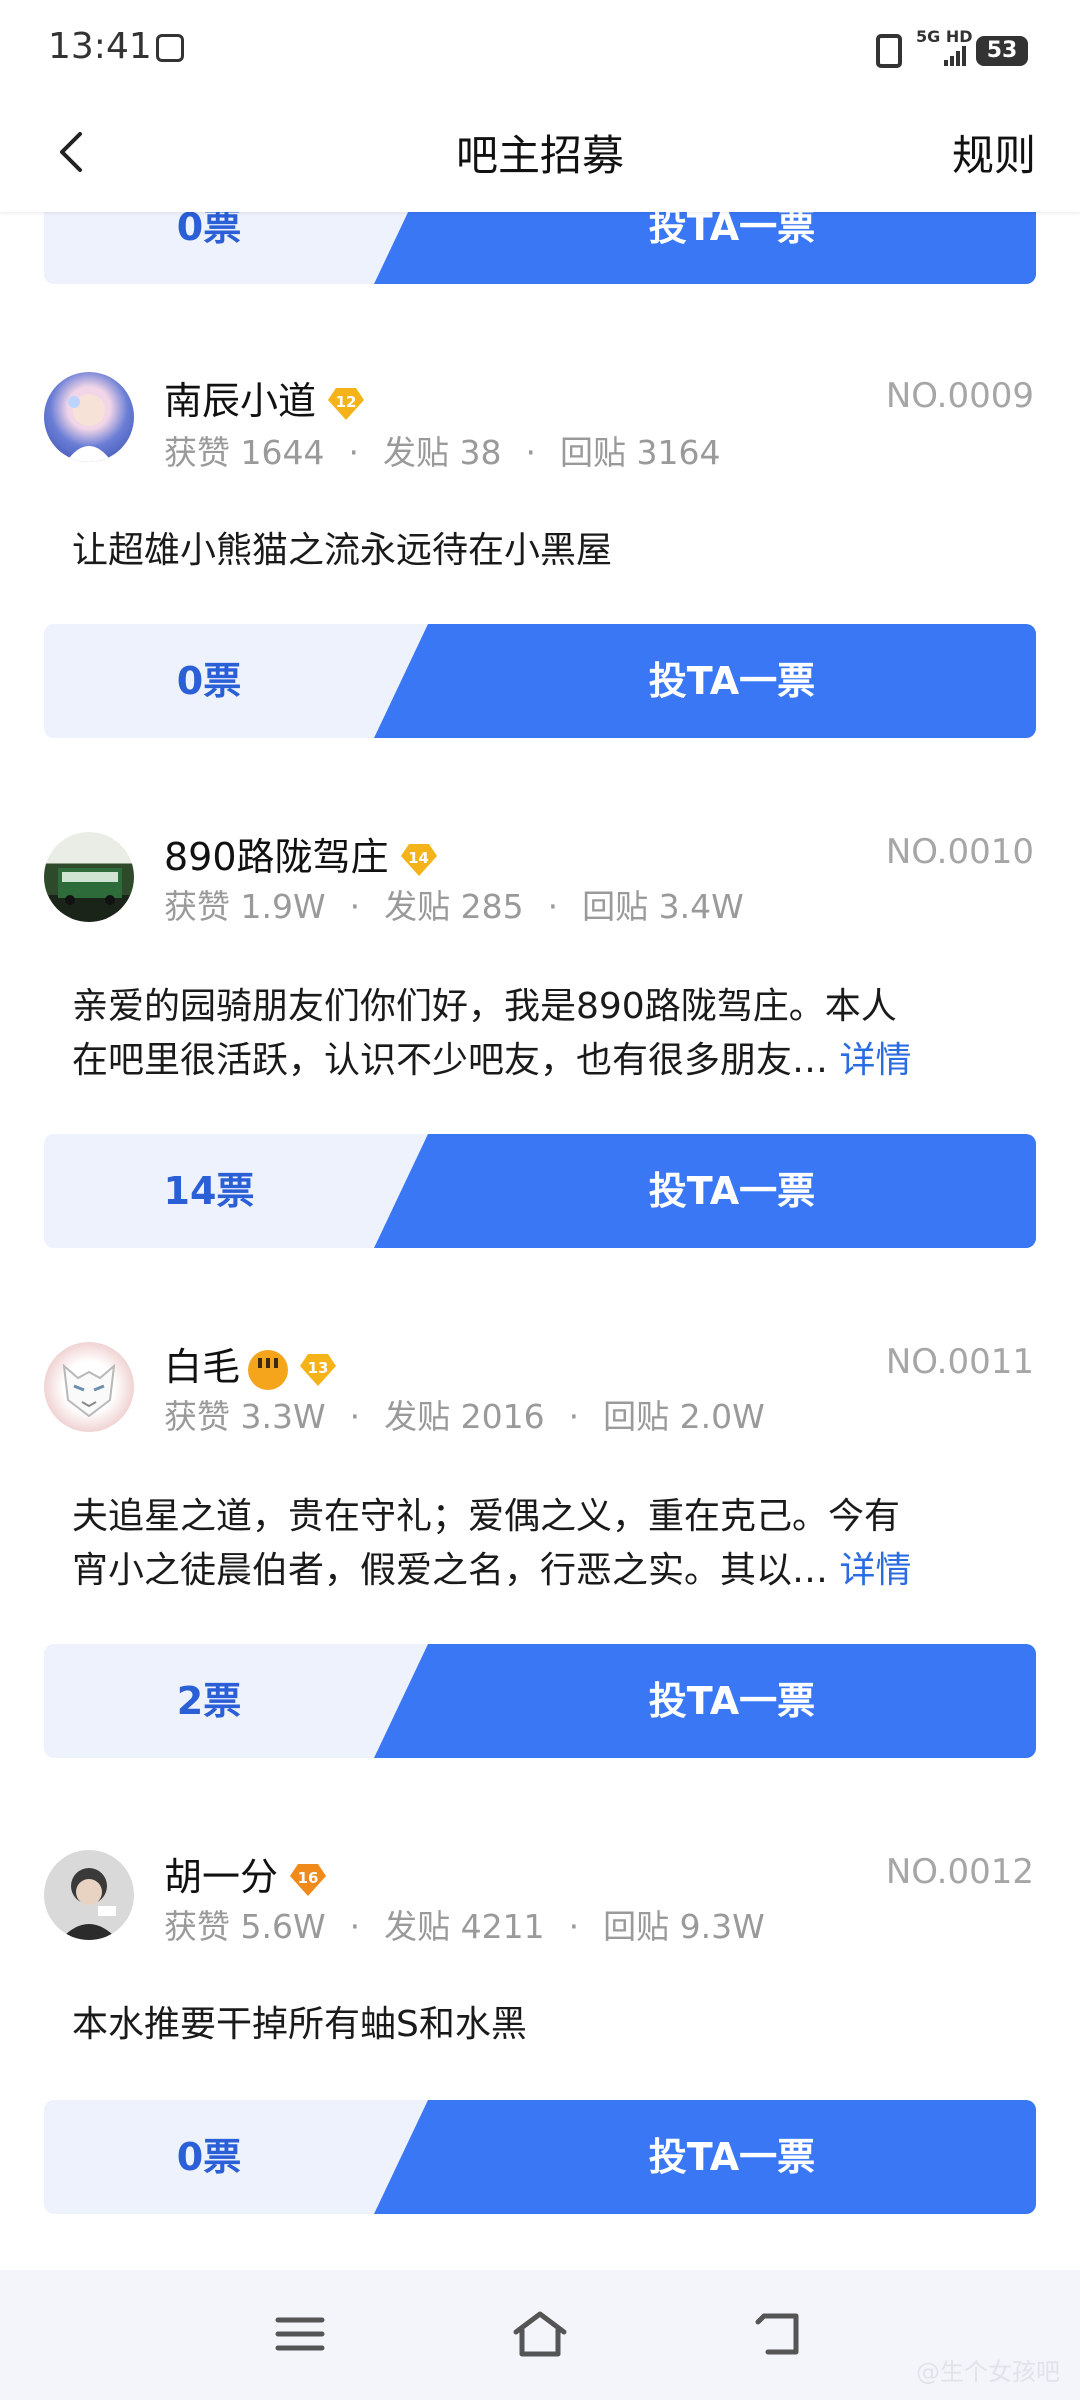 This screenshot has width=1080, height=2400. What do you see at coordinates (889, 51) in the screenshot?
I see `vibrate-icon` at bounding box center [889, 51].